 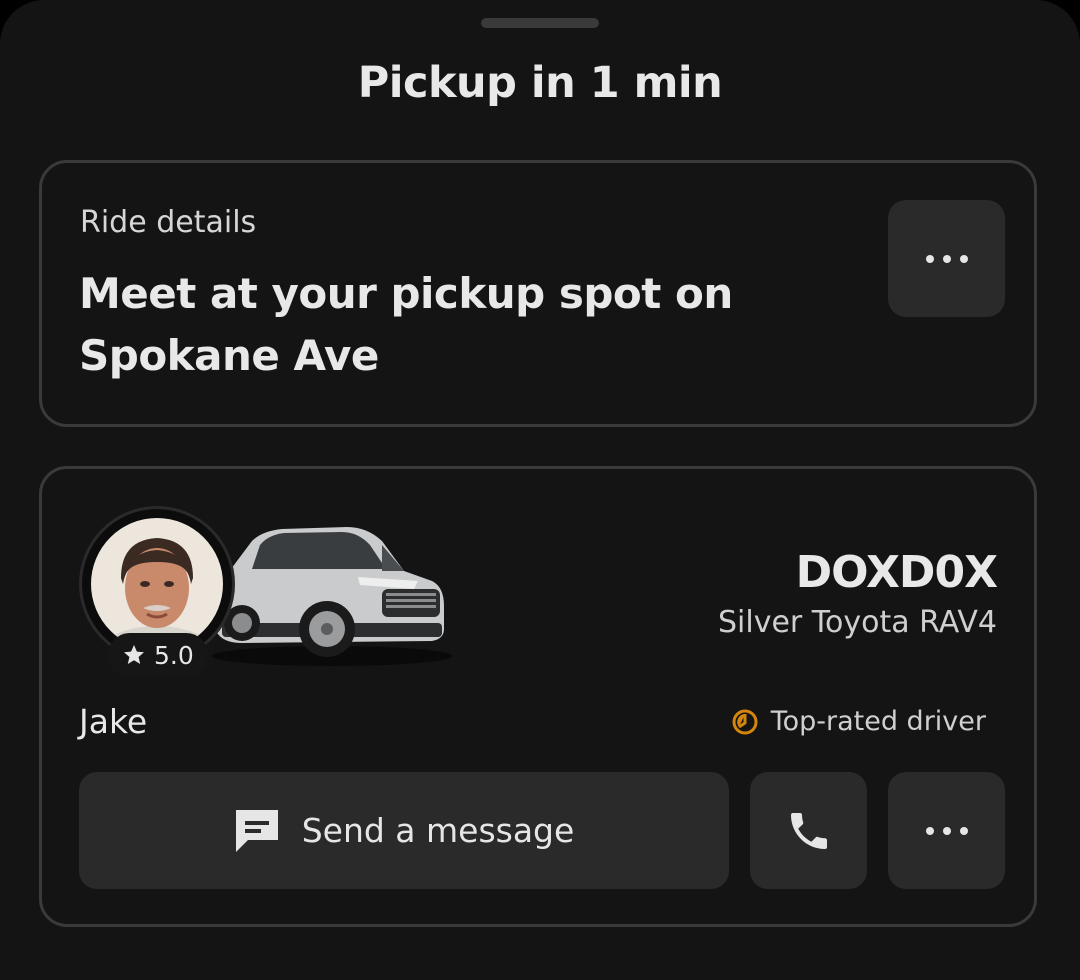 I want to click on top-rated-badge-label: Top-rated driver, so click(x=878, y=721).